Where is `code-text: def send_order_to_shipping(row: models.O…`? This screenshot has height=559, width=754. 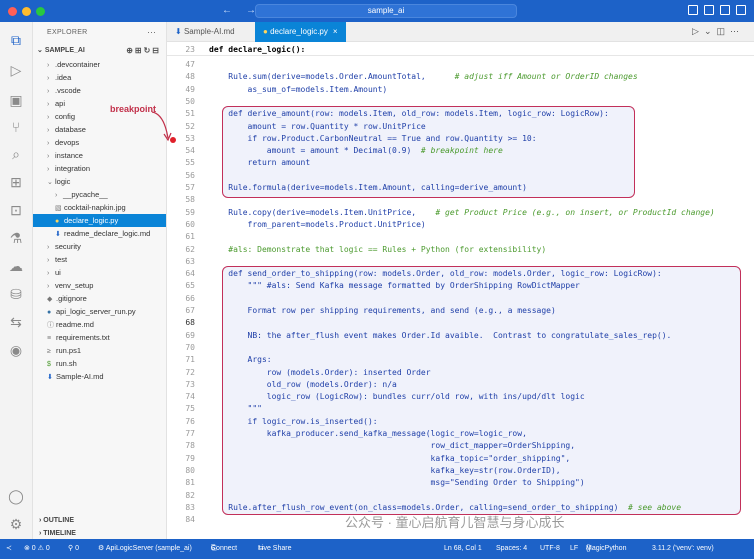 code-text: def send_order_to_shipping(row: models.O… is located at coordinates (435, 274).